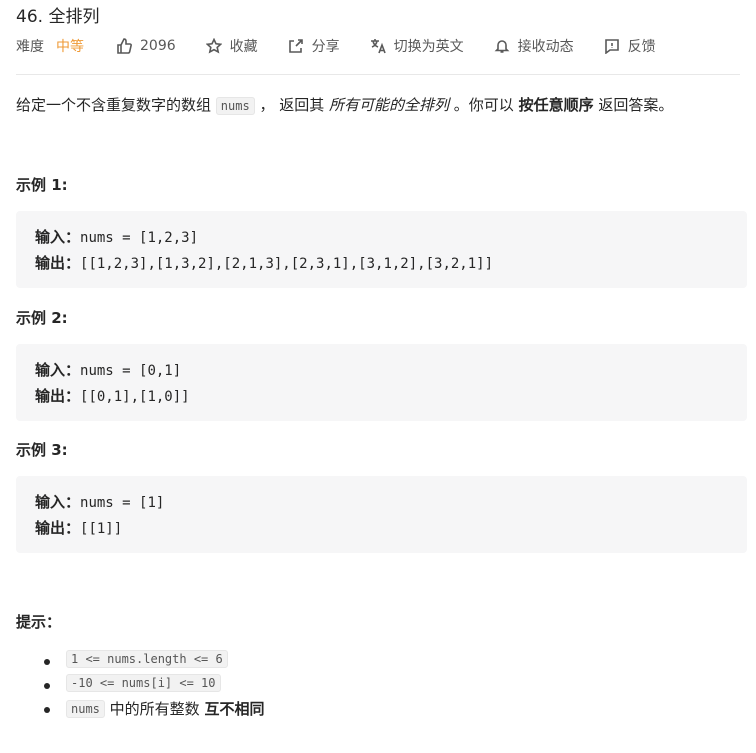  I want to click on constraint-item: nums 中的所有整数 互不相同, so click(165, 708).